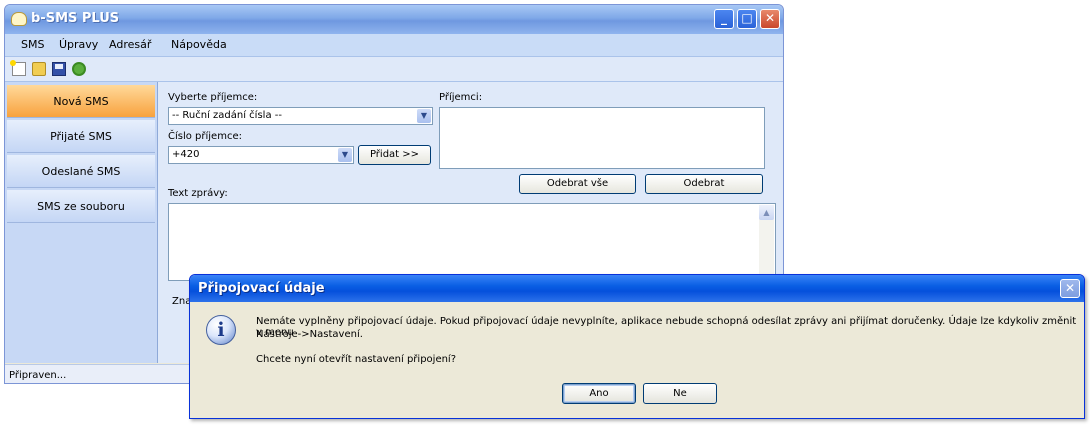  Describe the element at coordinates (747, 19) in the screenshot. I see `maximize-button: □` at that location.